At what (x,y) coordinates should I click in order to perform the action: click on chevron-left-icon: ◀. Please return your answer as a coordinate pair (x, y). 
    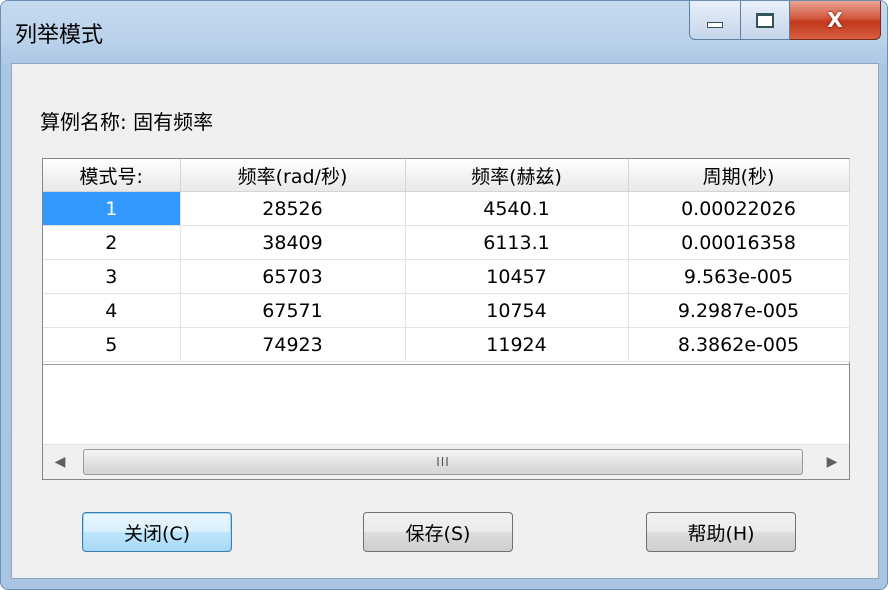
    Looking at the image, I should click on (60, 462).